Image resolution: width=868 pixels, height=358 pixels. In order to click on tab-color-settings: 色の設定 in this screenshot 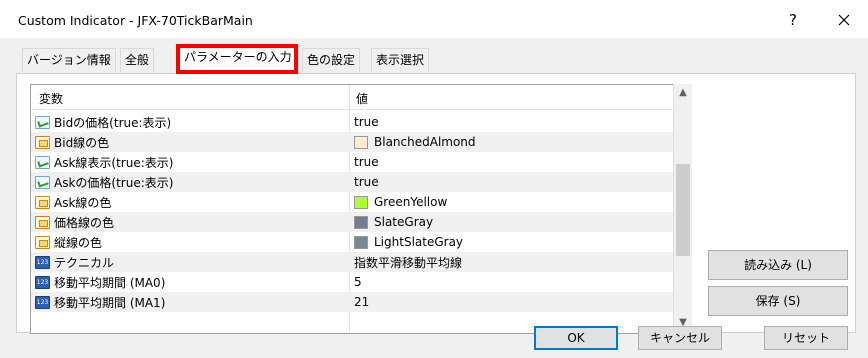, I will do `click(331, 60)`.